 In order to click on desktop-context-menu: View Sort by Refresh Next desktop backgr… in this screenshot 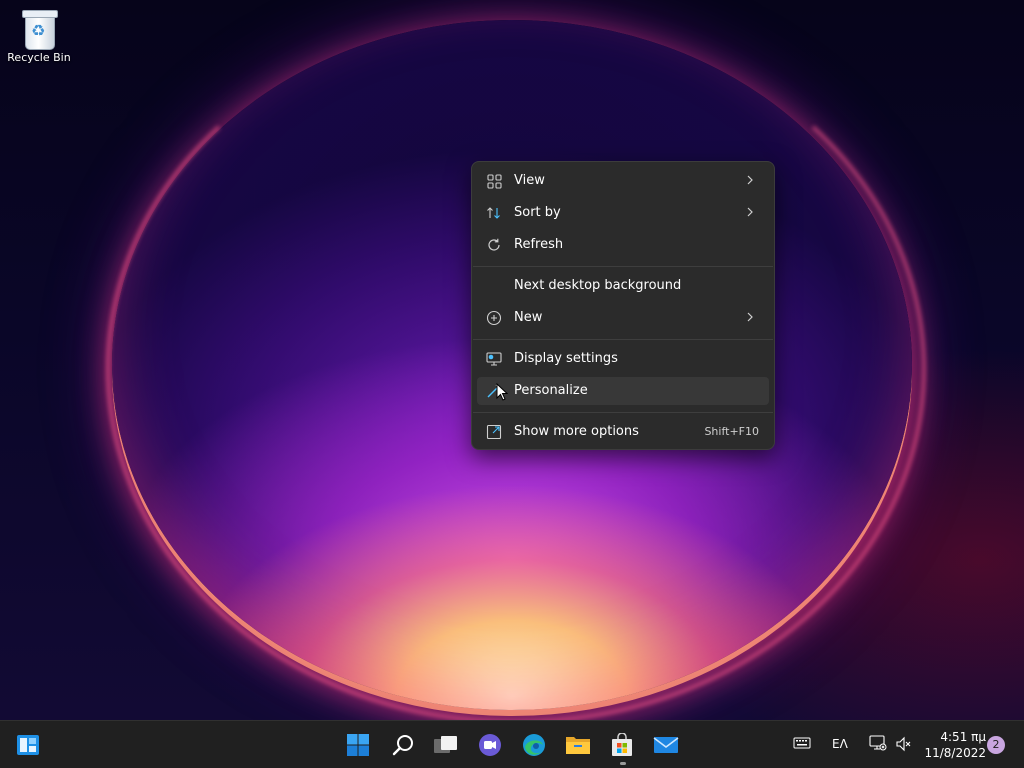, I will do `click(623, 305)`.